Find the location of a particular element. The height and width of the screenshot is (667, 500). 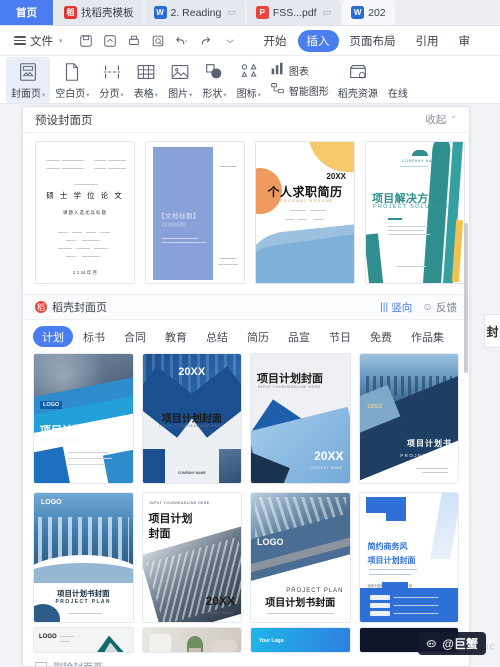

tab-docer-templates: 稻 找稻壳模板 is located at coordinates (99, 12).